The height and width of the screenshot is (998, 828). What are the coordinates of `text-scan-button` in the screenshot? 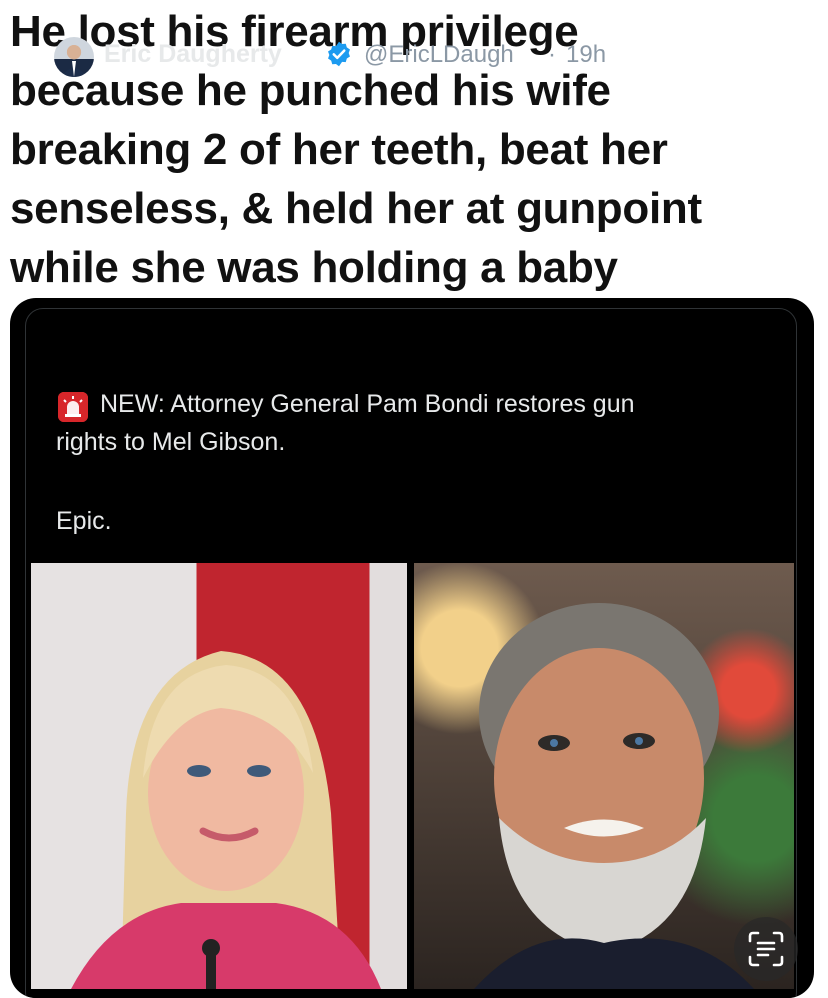 It's located at (766, 949).